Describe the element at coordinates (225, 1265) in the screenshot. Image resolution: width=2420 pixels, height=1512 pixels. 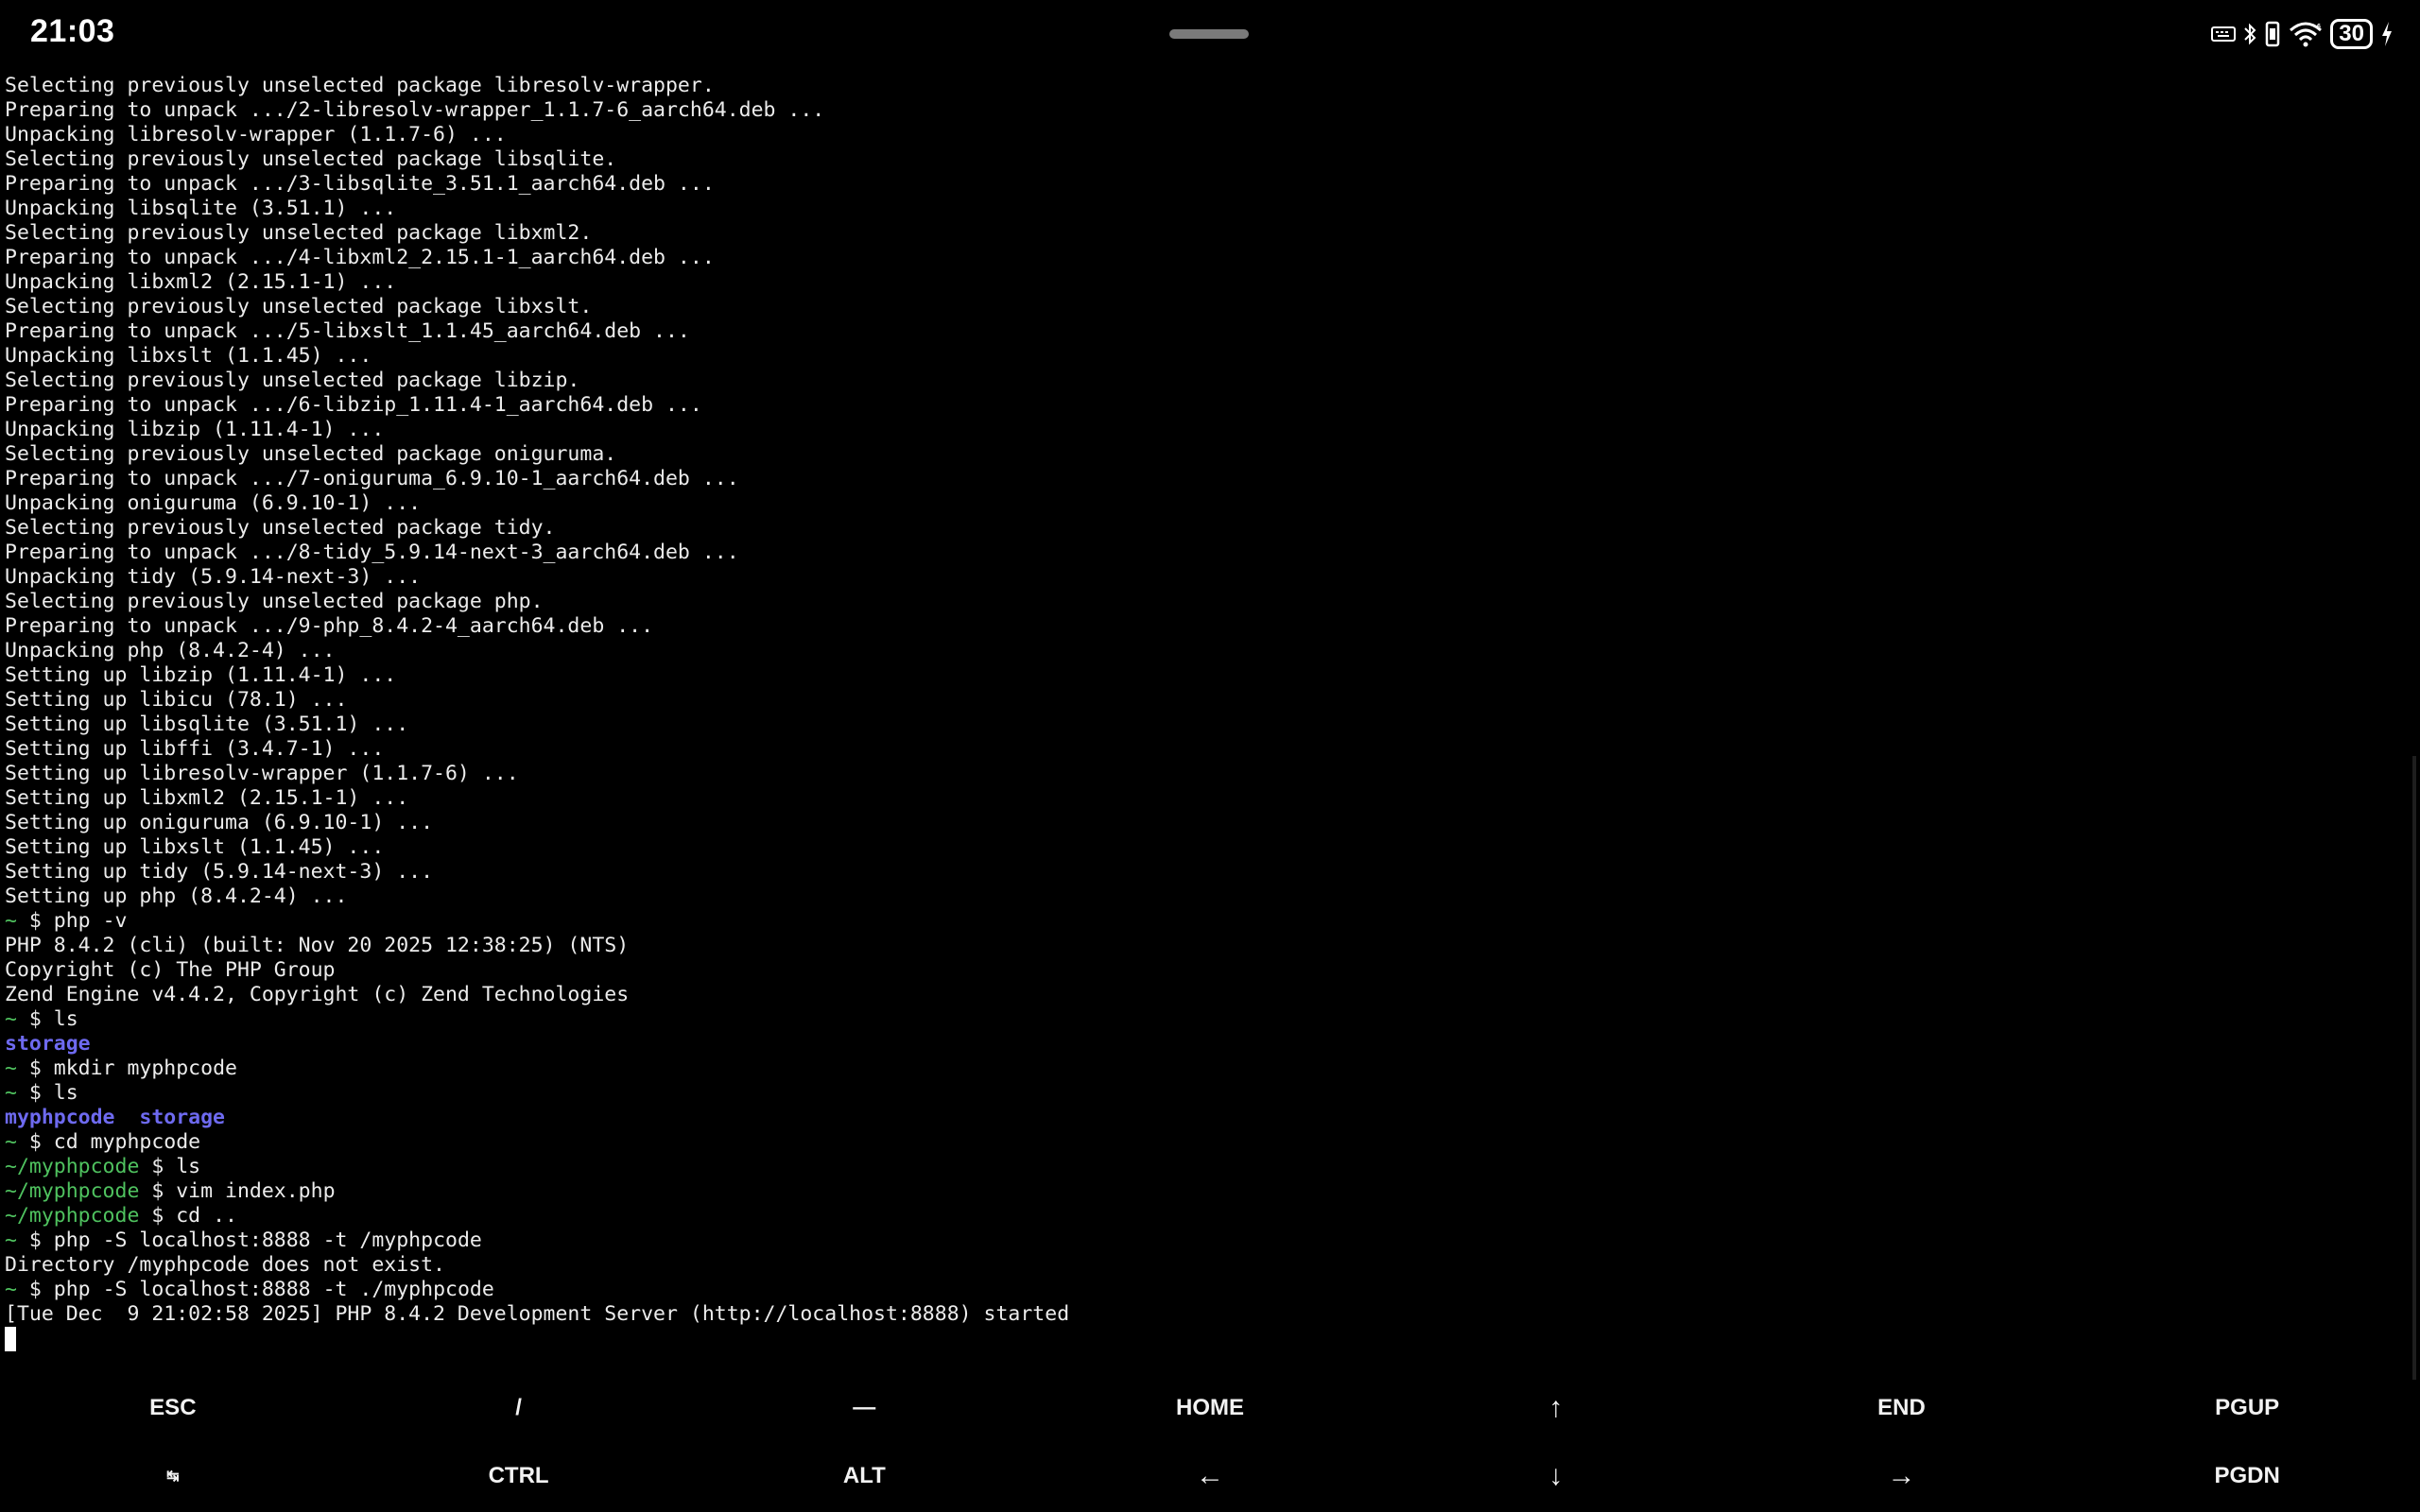
I see `terminal-output-line: Directory /myphpcode does not exist.` at that location.